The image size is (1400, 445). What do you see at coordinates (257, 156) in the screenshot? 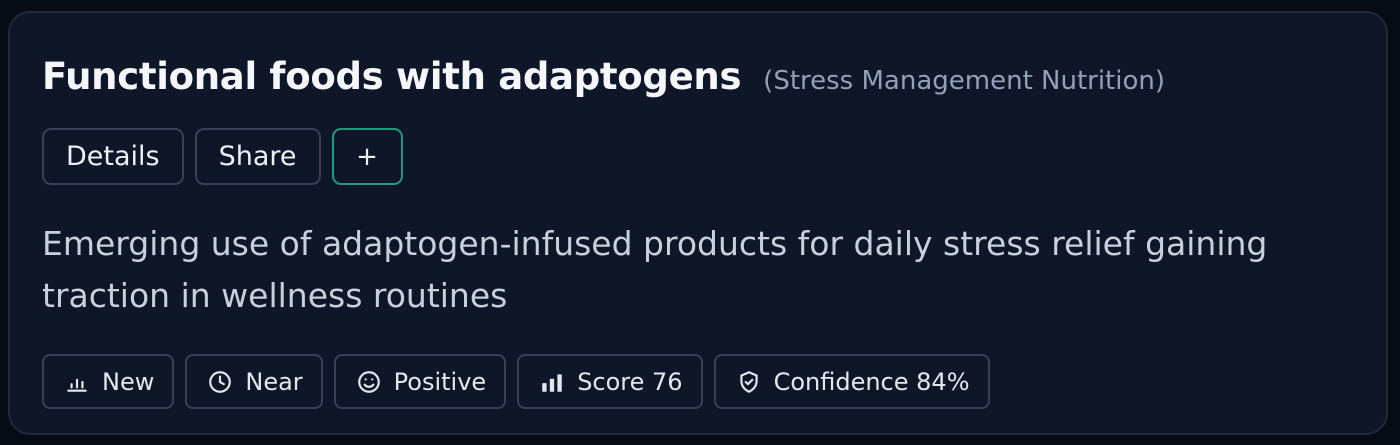
I see `share-button: Share` at bounding box center [257, 156].